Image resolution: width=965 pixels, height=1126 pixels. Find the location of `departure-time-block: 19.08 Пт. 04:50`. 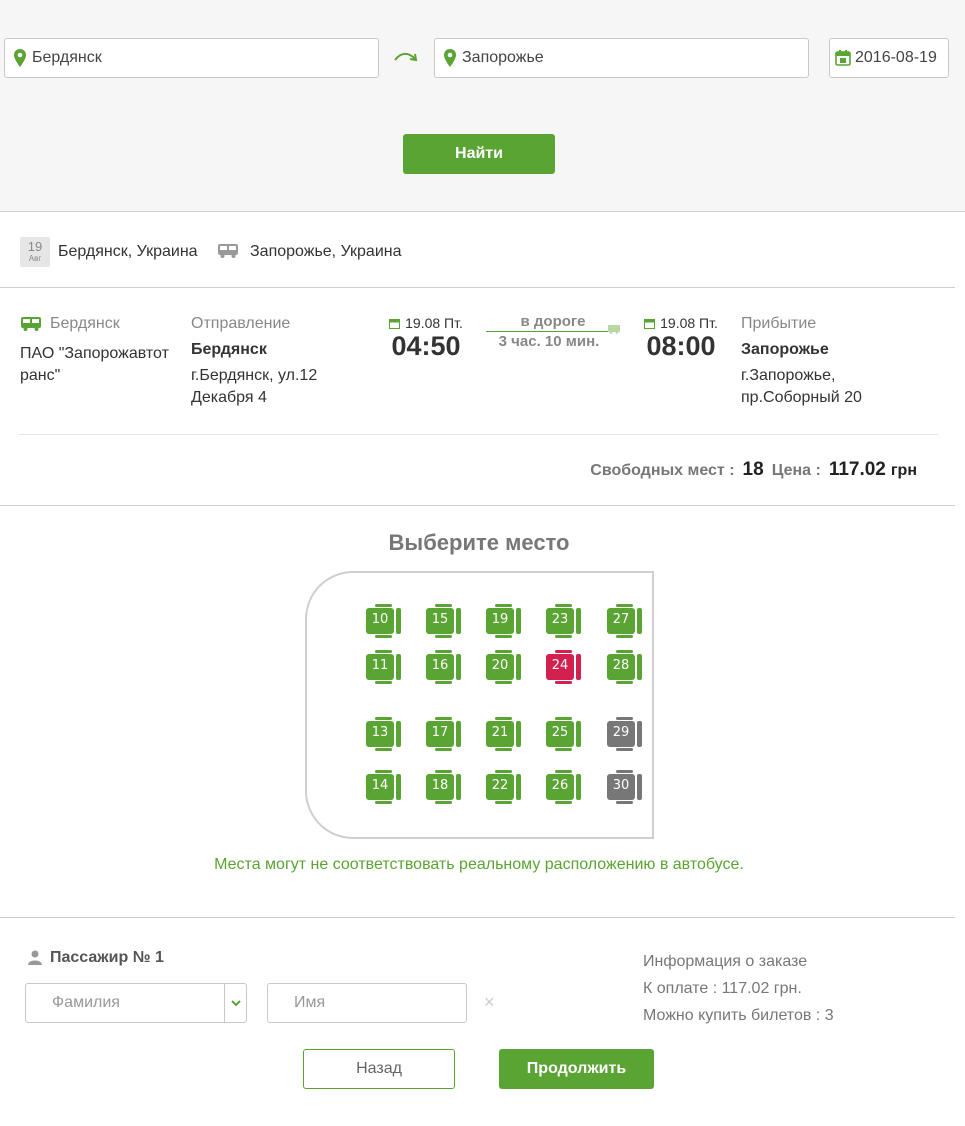

departure-time-block: 19.08 Пт. 04:50 is located at coordinates (426, 338).